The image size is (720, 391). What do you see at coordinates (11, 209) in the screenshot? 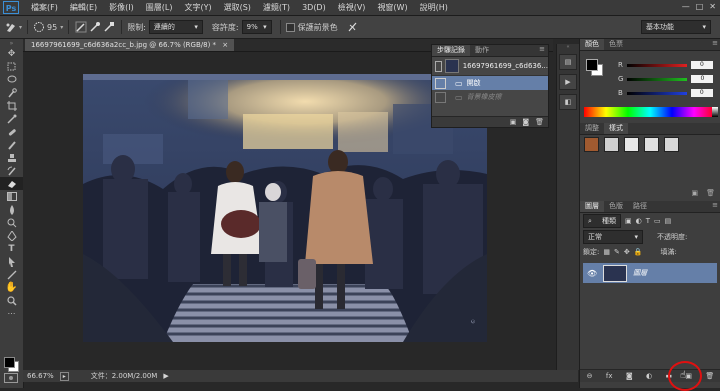
I see `blur-tool-icon` at bounding box center [11, 209].